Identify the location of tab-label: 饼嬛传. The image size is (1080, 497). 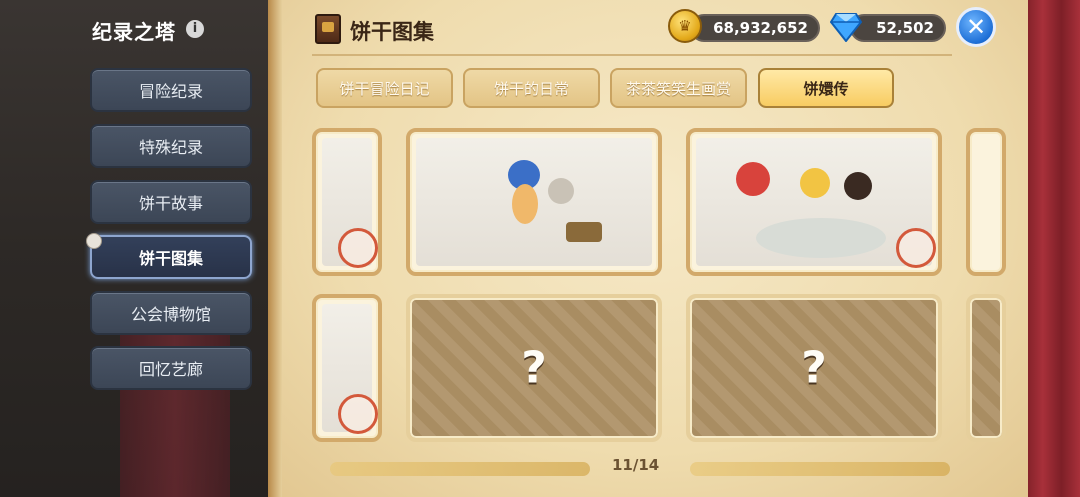
(826, 88).